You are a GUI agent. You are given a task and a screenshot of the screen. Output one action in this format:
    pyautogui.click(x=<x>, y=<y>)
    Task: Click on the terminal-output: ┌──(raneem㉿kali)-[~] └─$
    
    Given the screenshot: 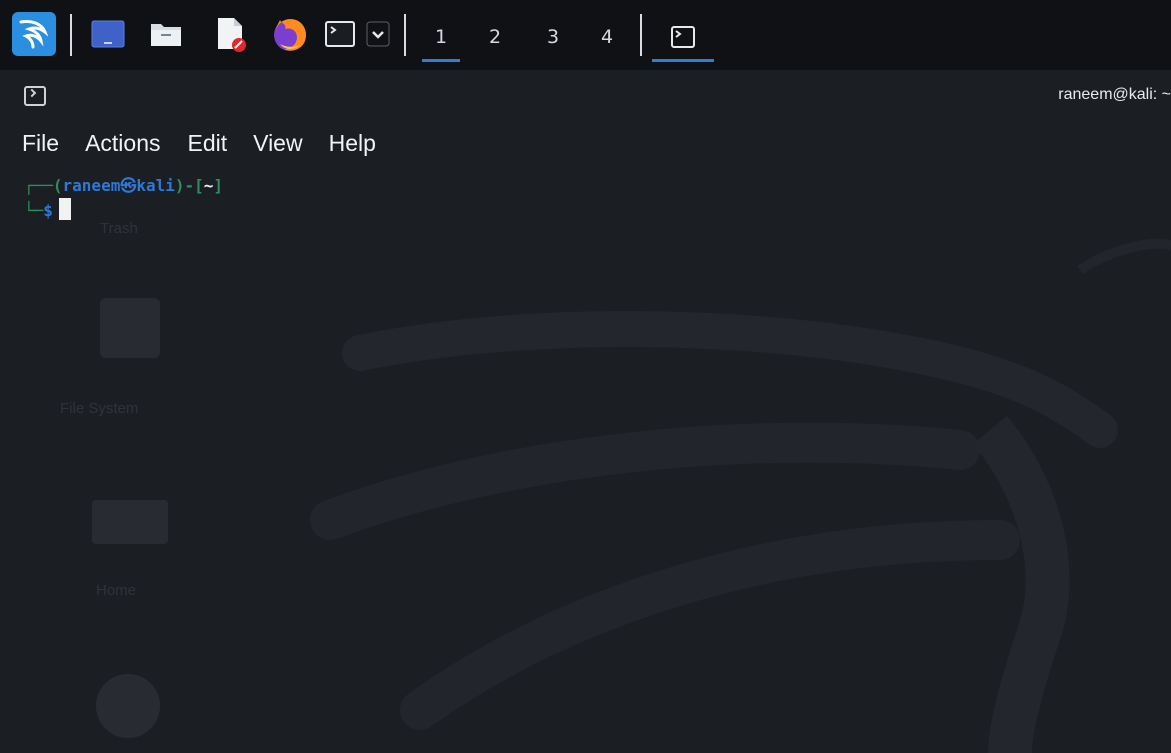 What is the action you would take?
    pyautogui.click(x=123, y=198)
    